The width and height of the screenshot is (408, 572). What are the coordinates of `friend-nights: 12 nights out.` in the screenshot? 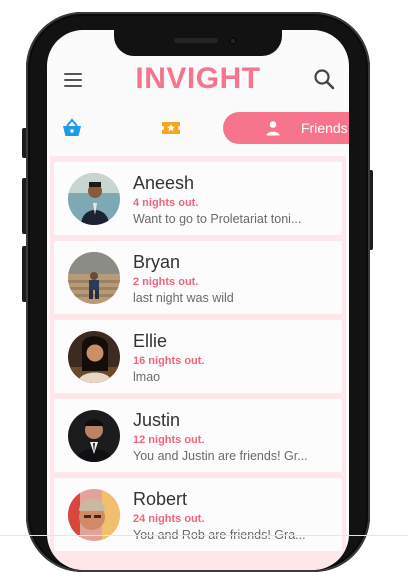 It's located at (169, 440).